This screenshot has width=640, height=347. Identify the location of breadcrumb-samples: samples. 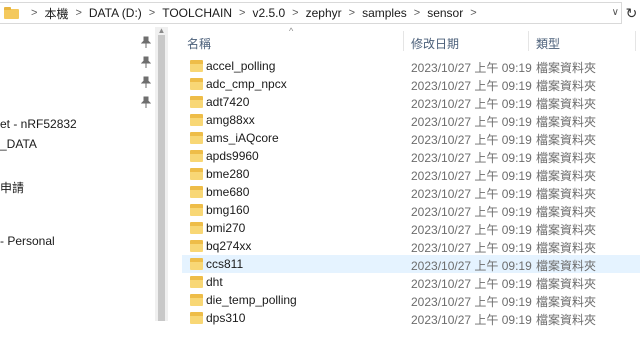
(384, 13).